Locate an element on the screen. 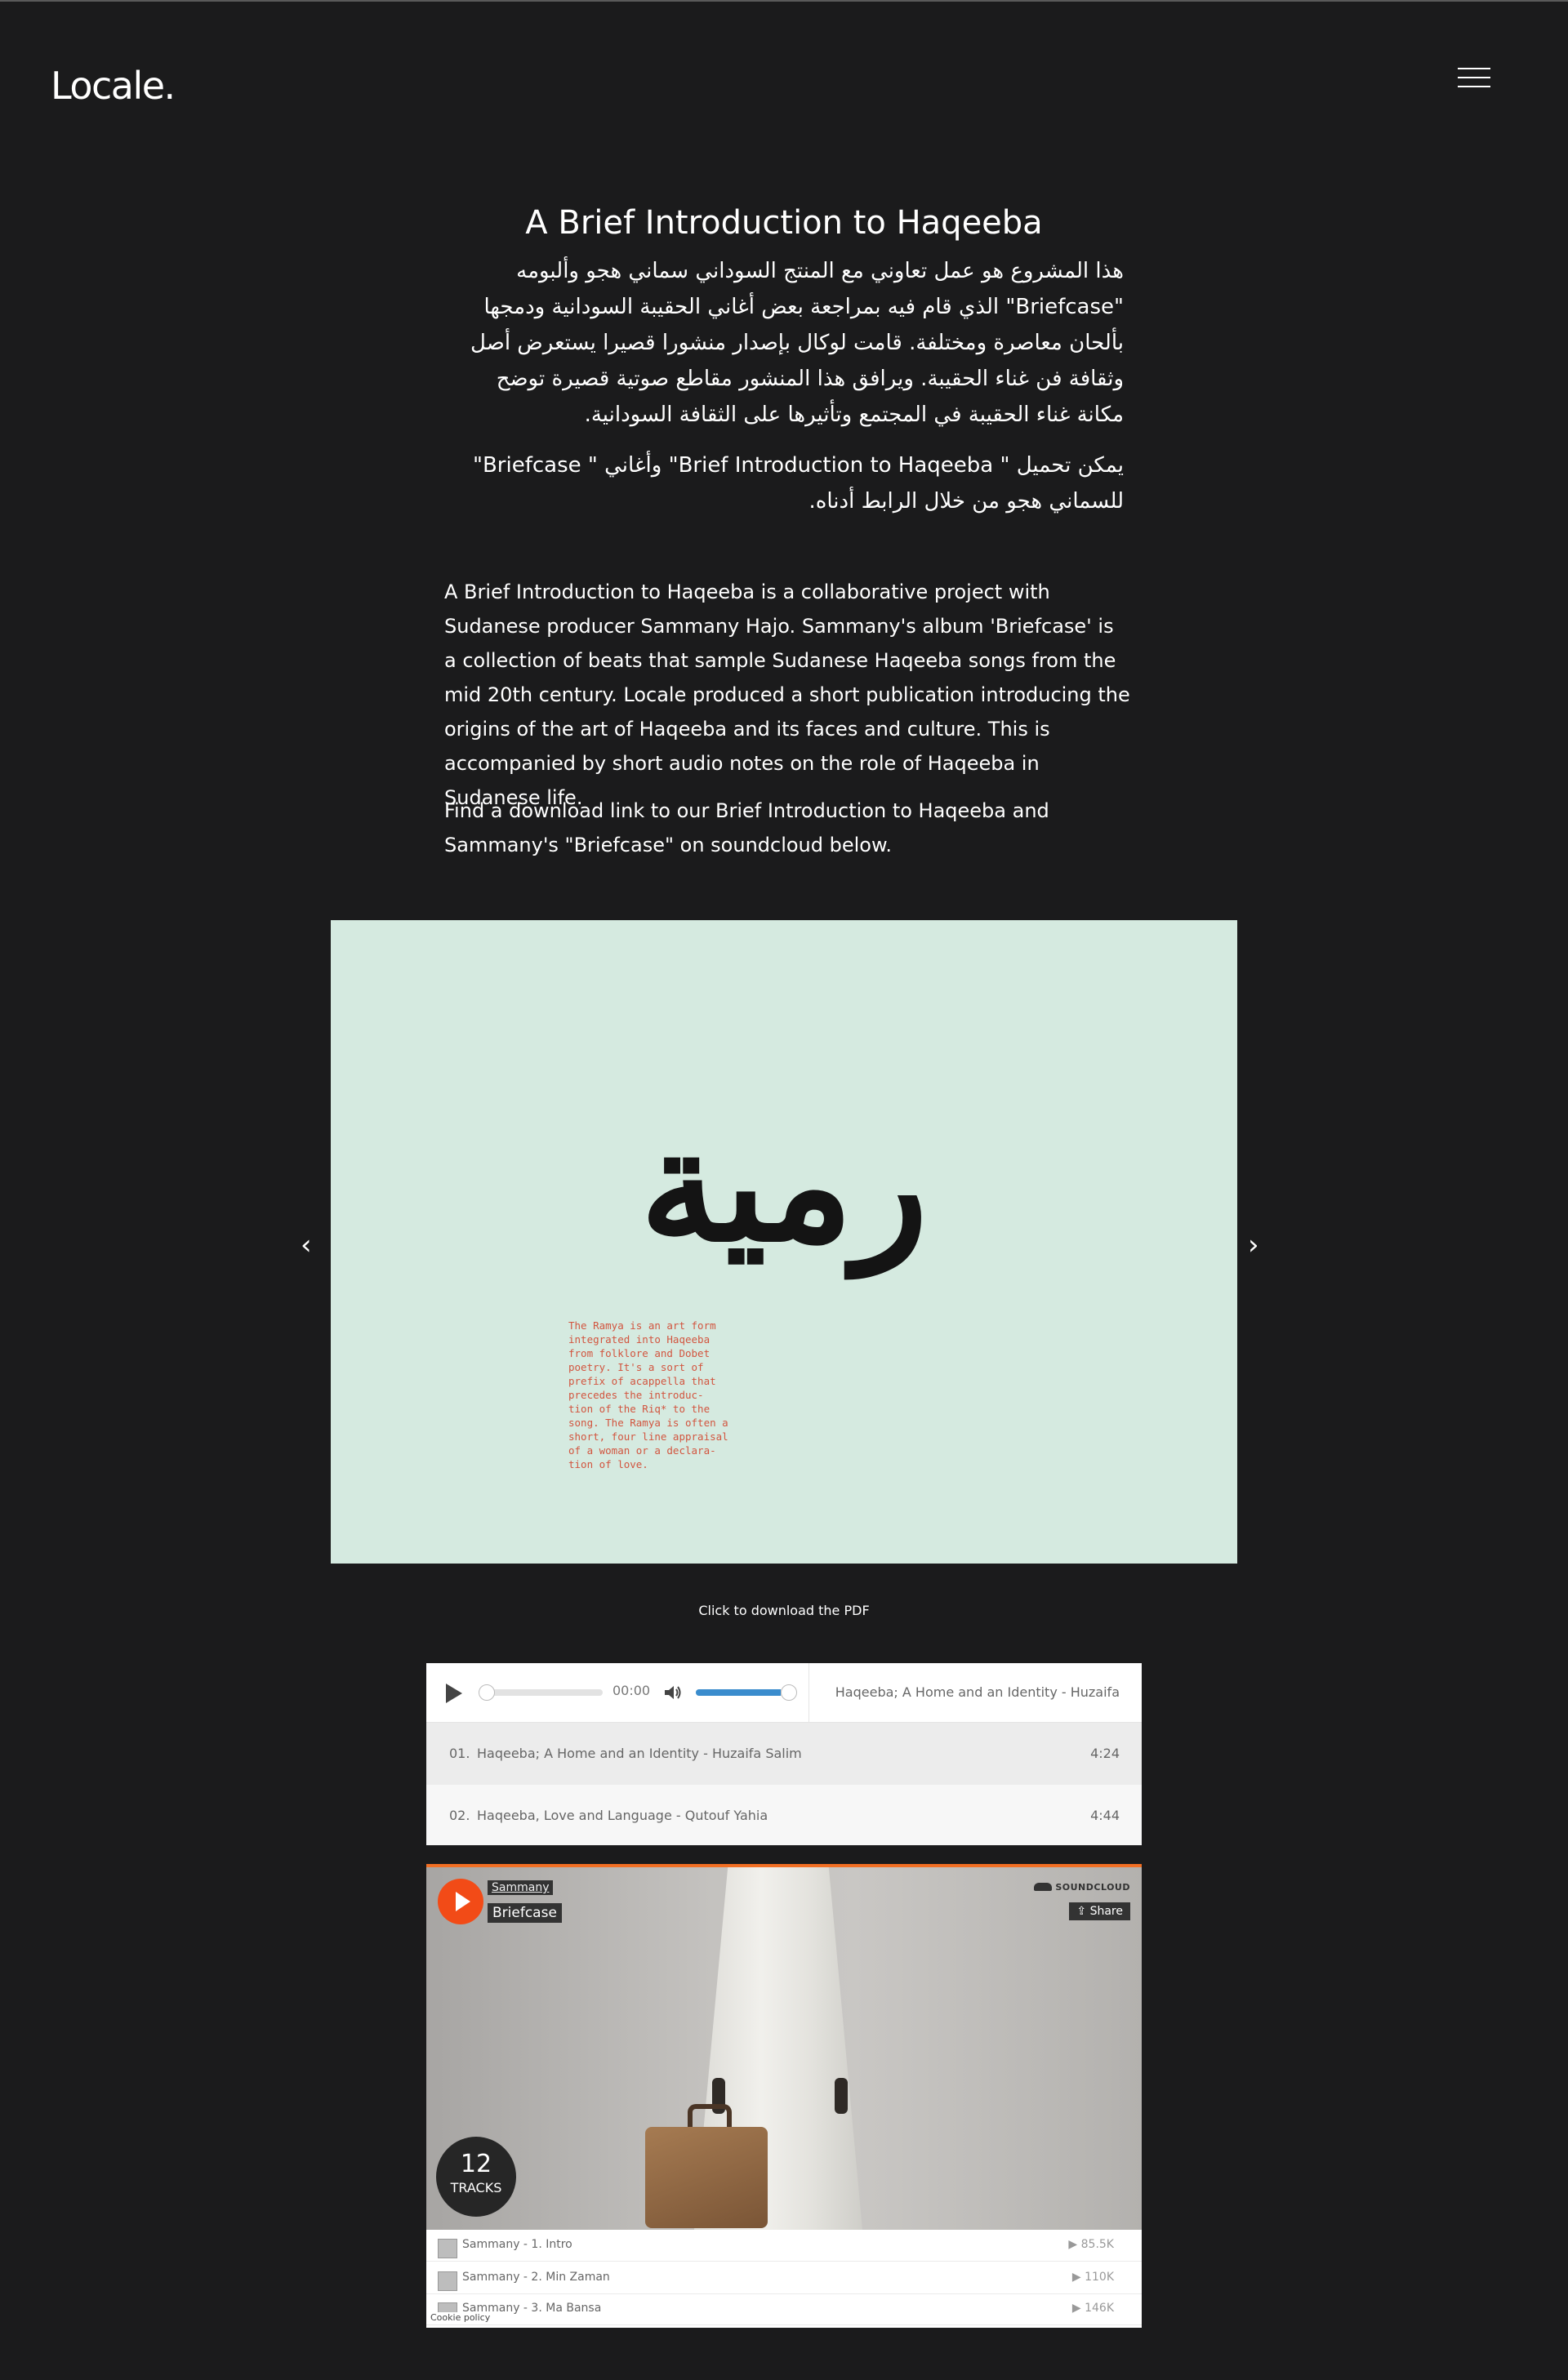 The width and height of the screenshot is (1568, 2380). track-duration: 4:24 is located at coordinates (1105, 1754).